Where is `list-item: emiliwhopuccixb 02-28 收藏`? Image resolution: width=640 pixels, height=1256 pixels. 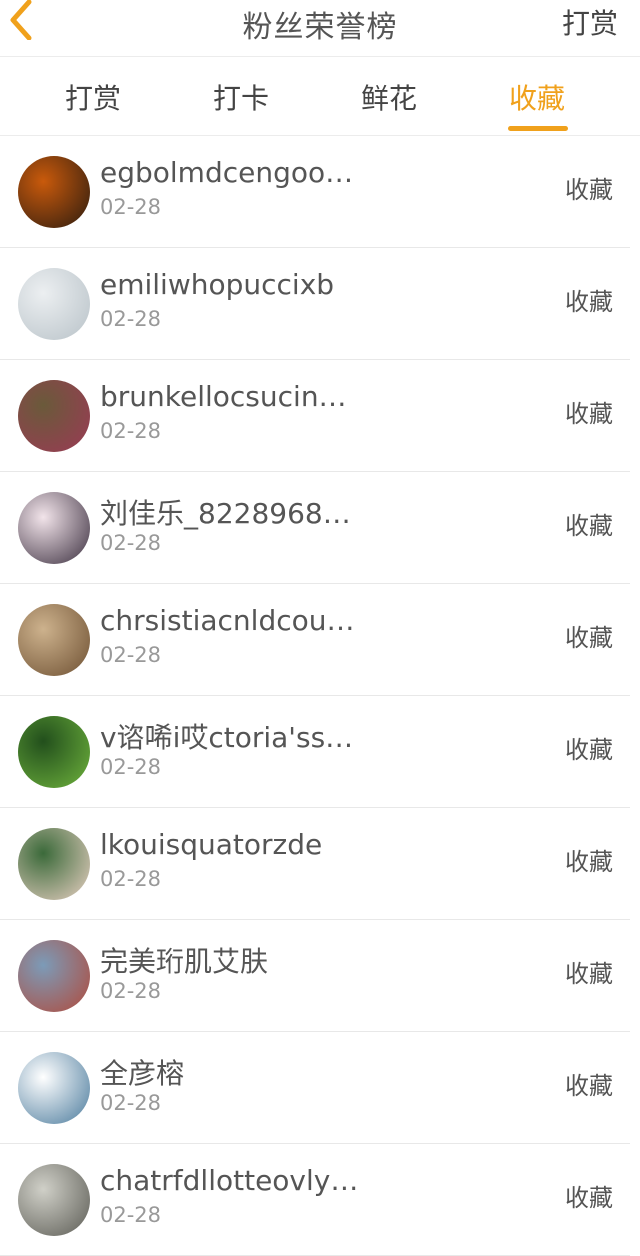 list-item: emiliwhopuccixb 02-28 收藏 is located at coordinates (315, 304).